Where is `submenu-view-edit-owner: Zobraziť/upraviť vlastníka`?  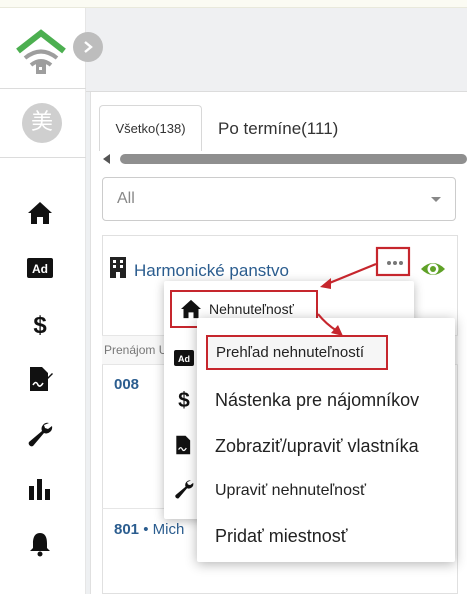 submenu-view-edit-owner: Zobraziť/upraviť vlastníka is located at coordinates (326, 446).